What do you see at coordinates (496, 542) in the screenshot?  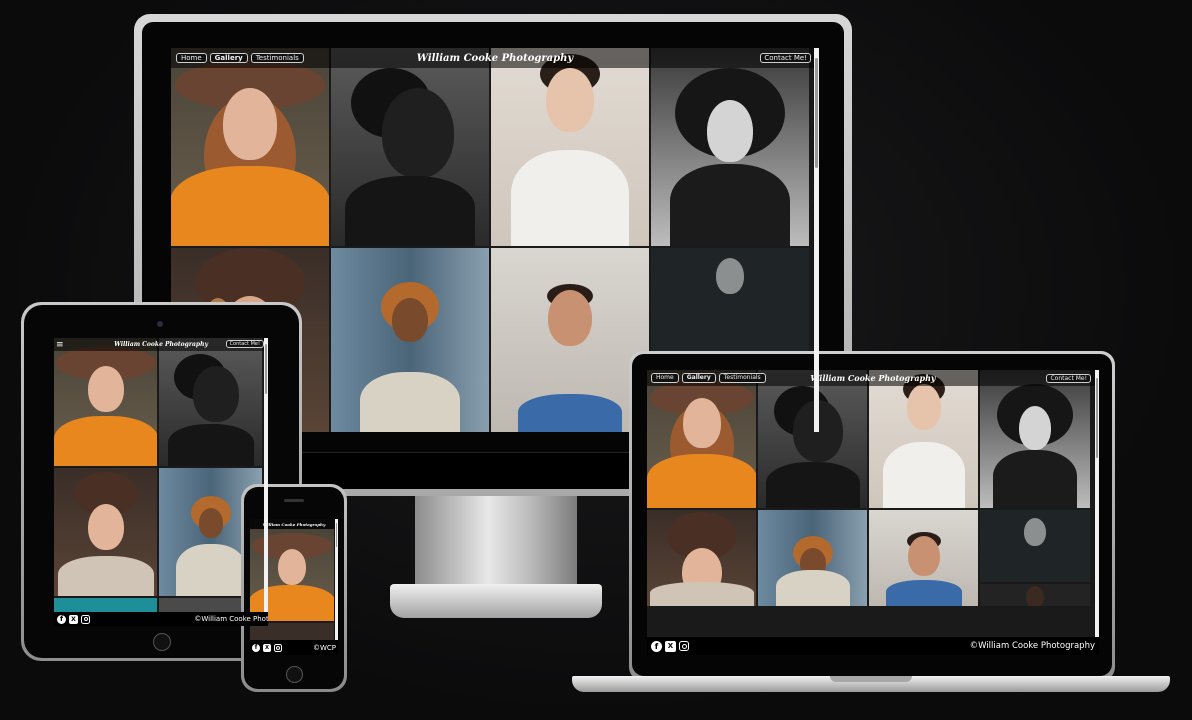 I see `desktop-stand` at bounding box center [496, 542].